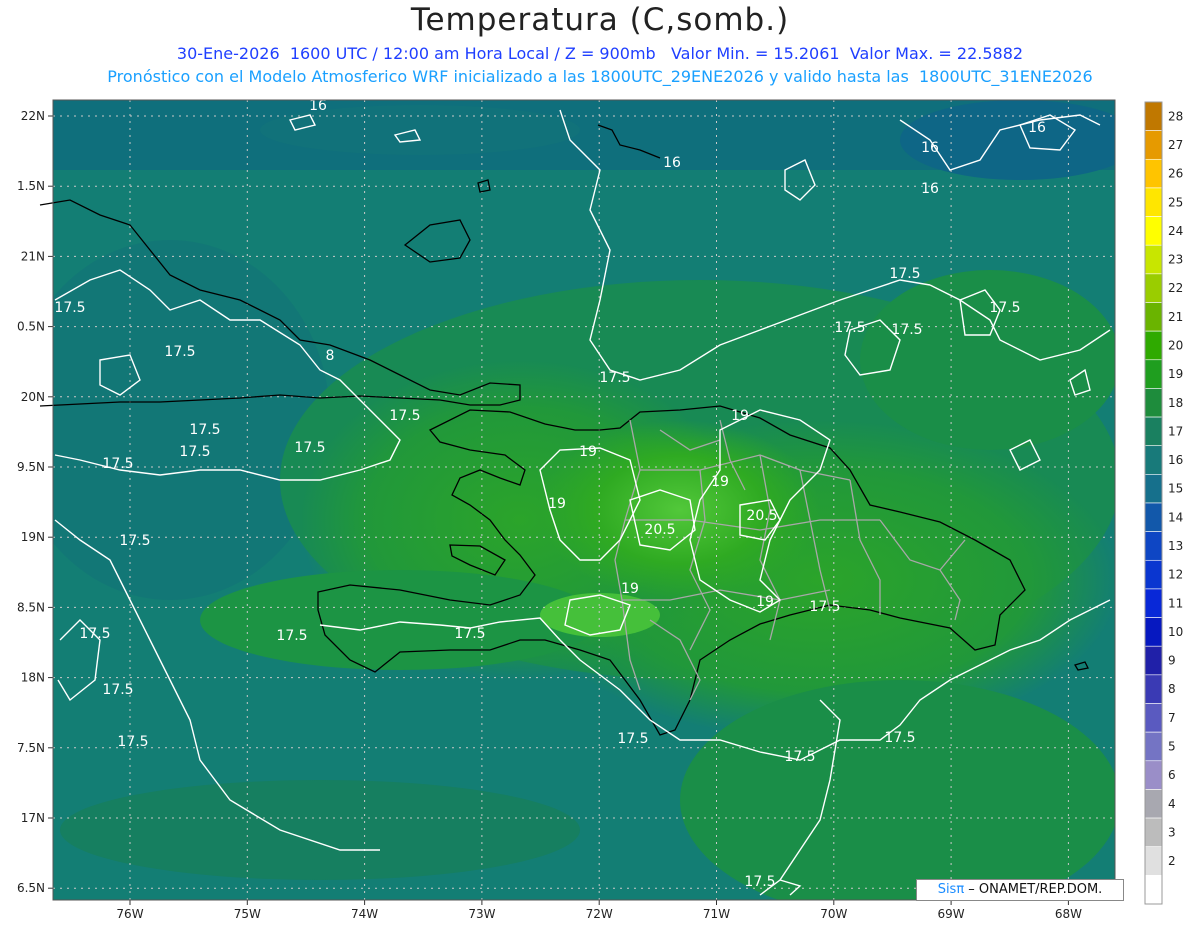 This screenshot has height=927, width=1200. What do you see at coordinates (31, 748) in the screenshot?
I see `lat-tick-label: 7.5N` at bounding box center [31, 748].